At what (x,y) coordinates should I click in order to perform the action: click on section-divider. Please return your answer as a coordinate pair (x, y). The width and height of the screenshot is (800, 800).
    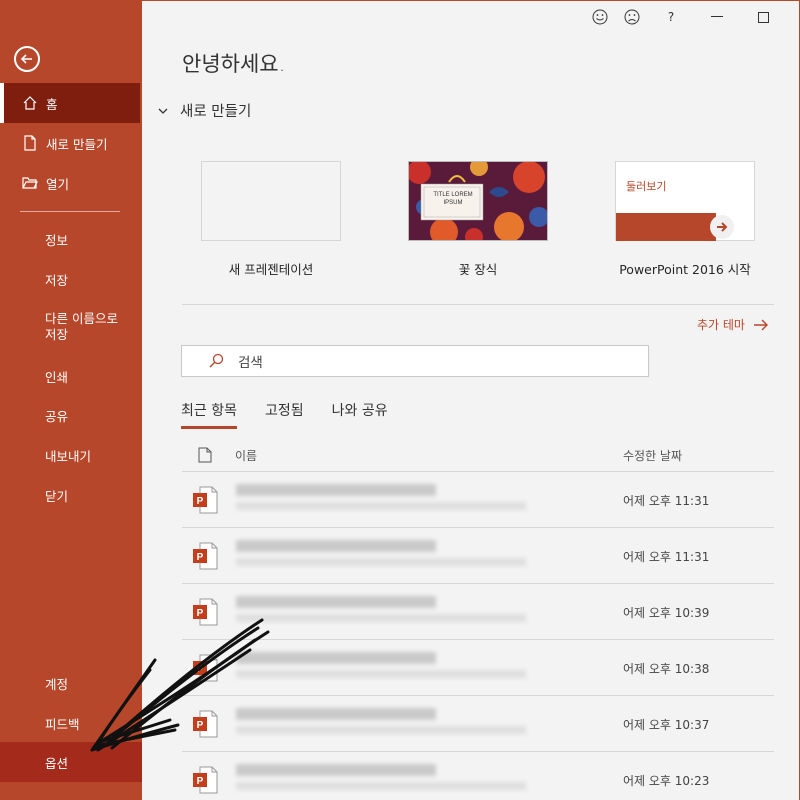
    Looking at the image, I should click on (478, 304).